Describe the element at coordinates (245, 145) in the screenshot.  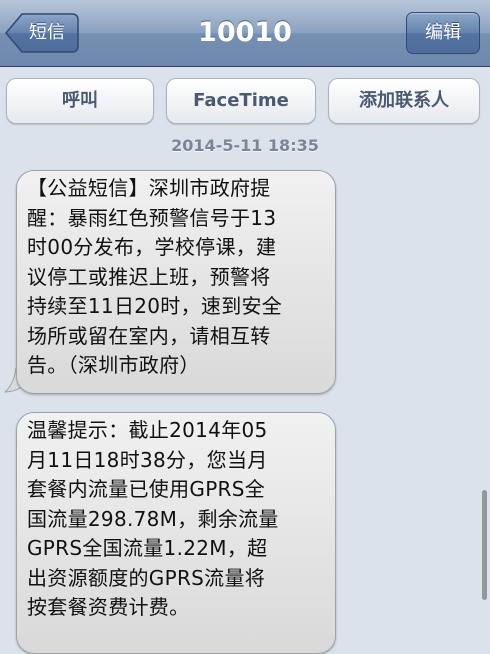
I see `message-timestamp: 2014-5-11 18:35` at that location.